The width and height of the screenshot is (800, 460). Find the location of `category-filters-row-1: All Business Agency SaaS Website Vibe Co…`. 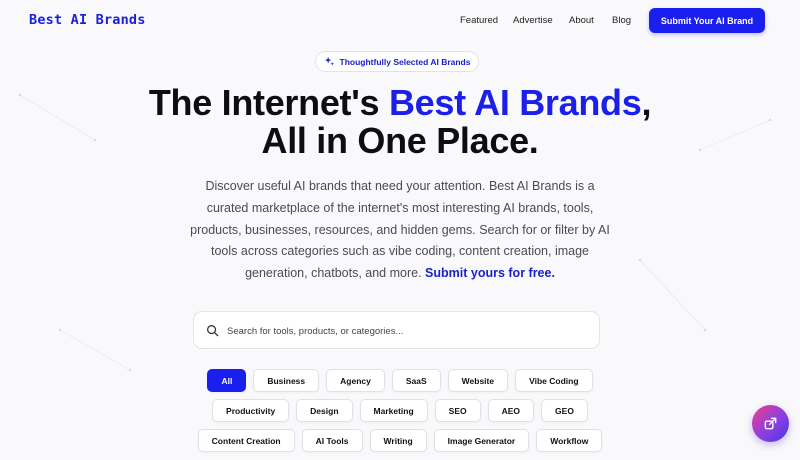

category-filters-row-1: All Business Agency SaaS Website Vibe Co… is located at coordinates (400, 380).